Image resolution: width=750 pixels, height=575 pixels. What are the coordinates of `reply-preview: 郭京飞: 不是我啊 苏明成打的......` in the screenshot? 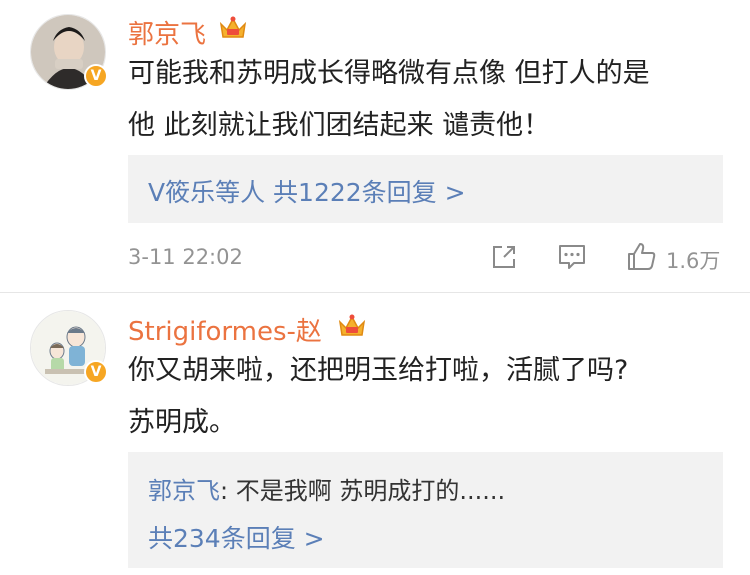 It's located at (326, 488).